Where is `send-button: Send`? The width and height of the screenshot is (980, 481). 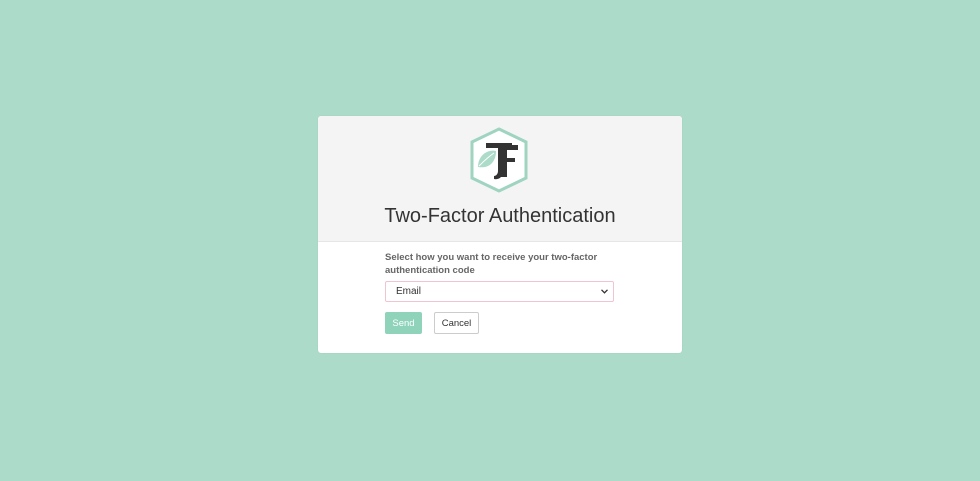 send-button: Send is located at coordinates (403, 323).